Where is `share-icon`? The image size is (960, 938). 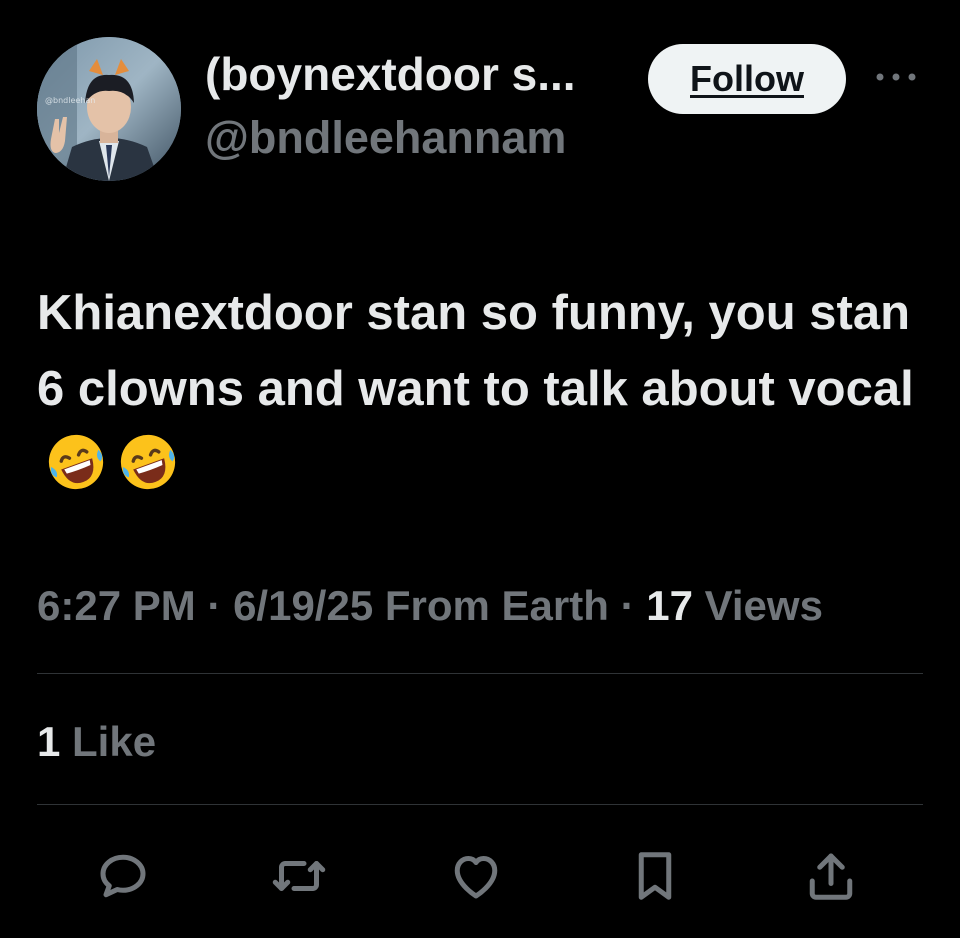
share-icon is located at coordinates (831, 876).